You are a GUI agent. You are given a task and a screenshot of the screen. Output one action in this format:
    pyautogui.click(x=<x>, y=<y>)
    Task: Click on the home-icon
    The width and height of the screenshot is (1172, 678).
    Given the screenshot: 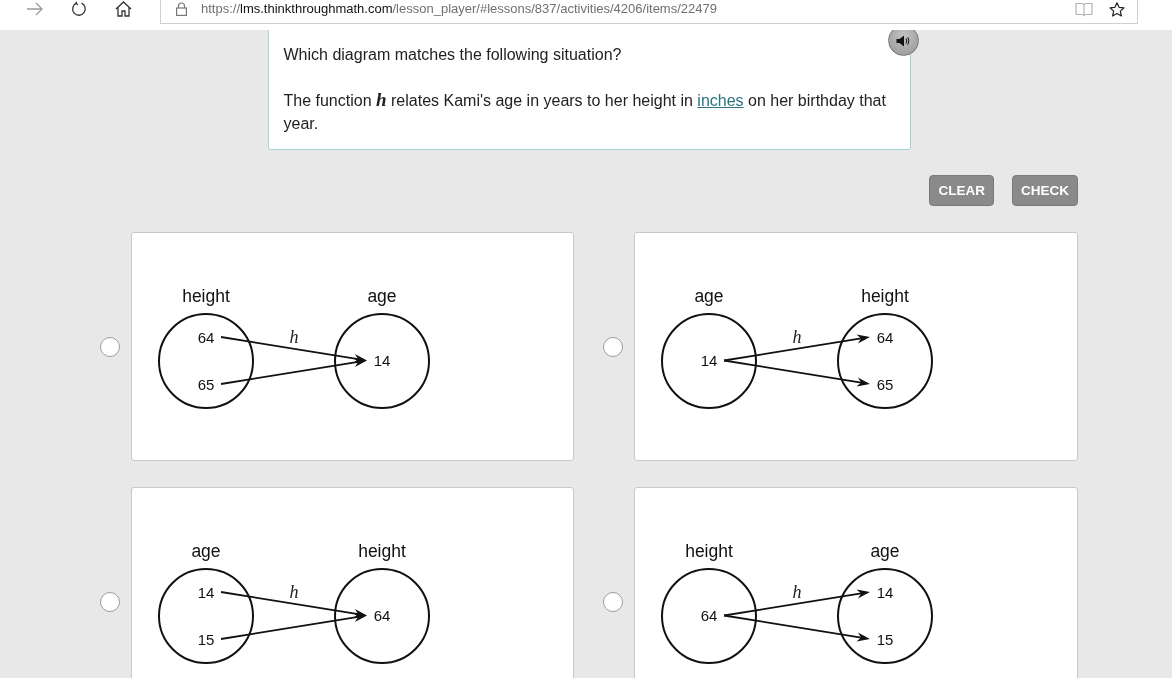 What is the action you would take?
    pyautogui.click(x=123, y=8)
    